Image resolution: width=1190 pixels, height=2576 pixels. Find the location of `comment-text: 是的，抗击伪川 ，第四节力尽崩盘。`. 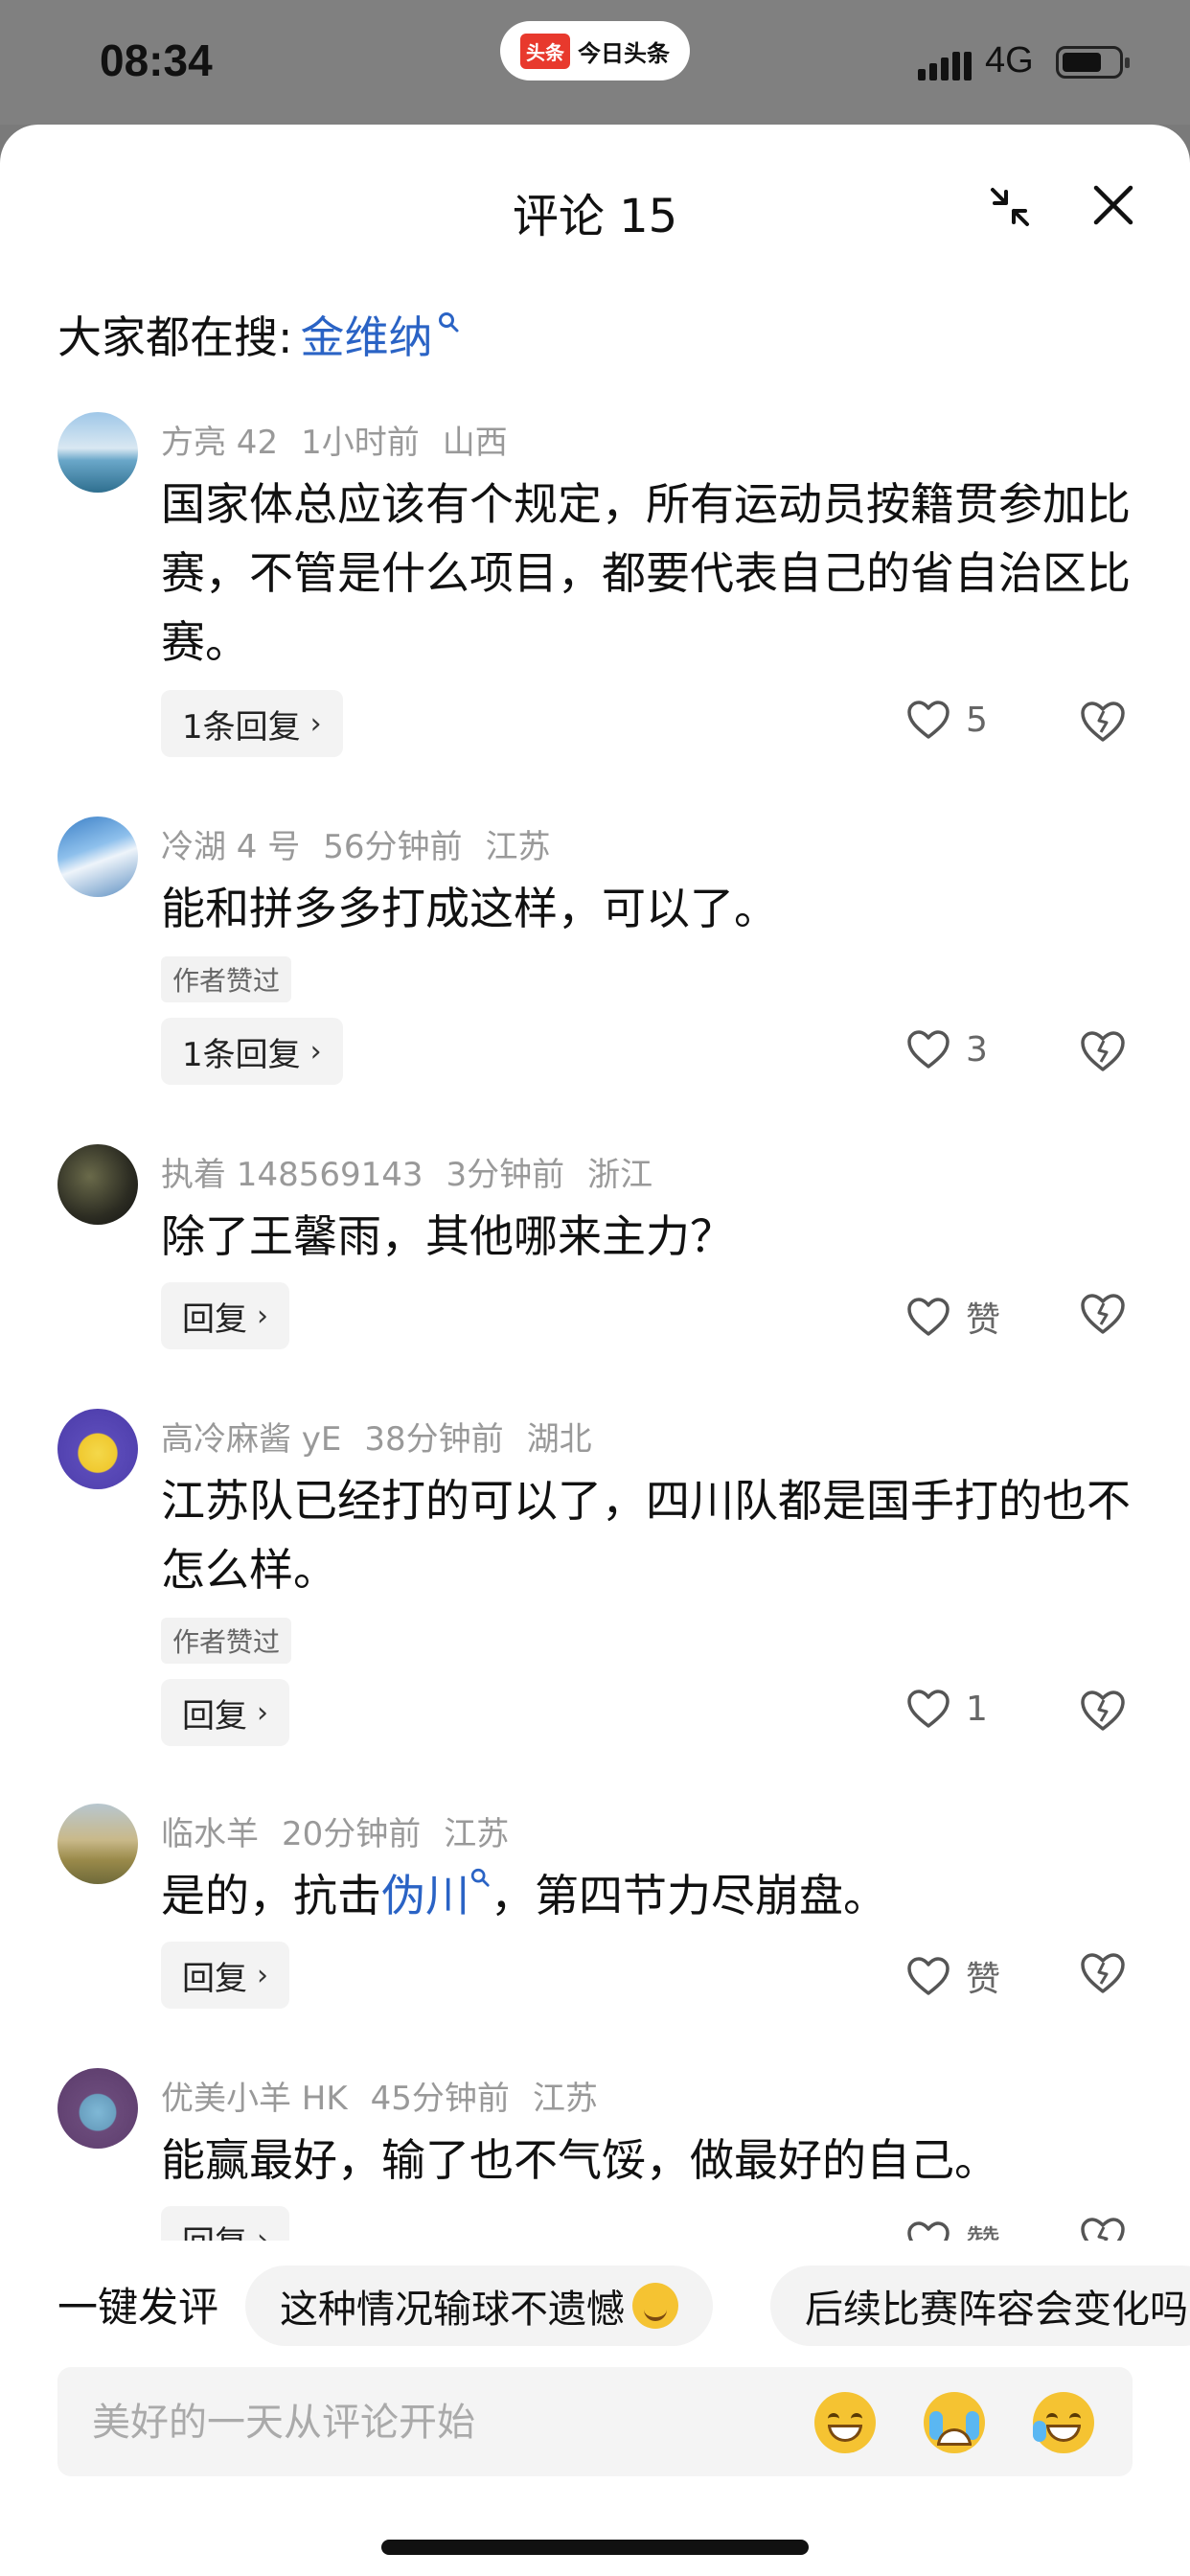

comment-text: 是的，抗击伪川 ，第四节力尽崩盘。 is located at coordinates (650, 1895).